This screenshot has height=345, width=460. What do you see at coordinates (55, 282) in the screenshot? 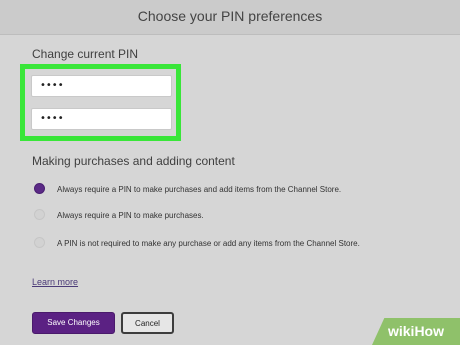
I see `learn-more-link: Learn more` at bounding box center [55, 282].